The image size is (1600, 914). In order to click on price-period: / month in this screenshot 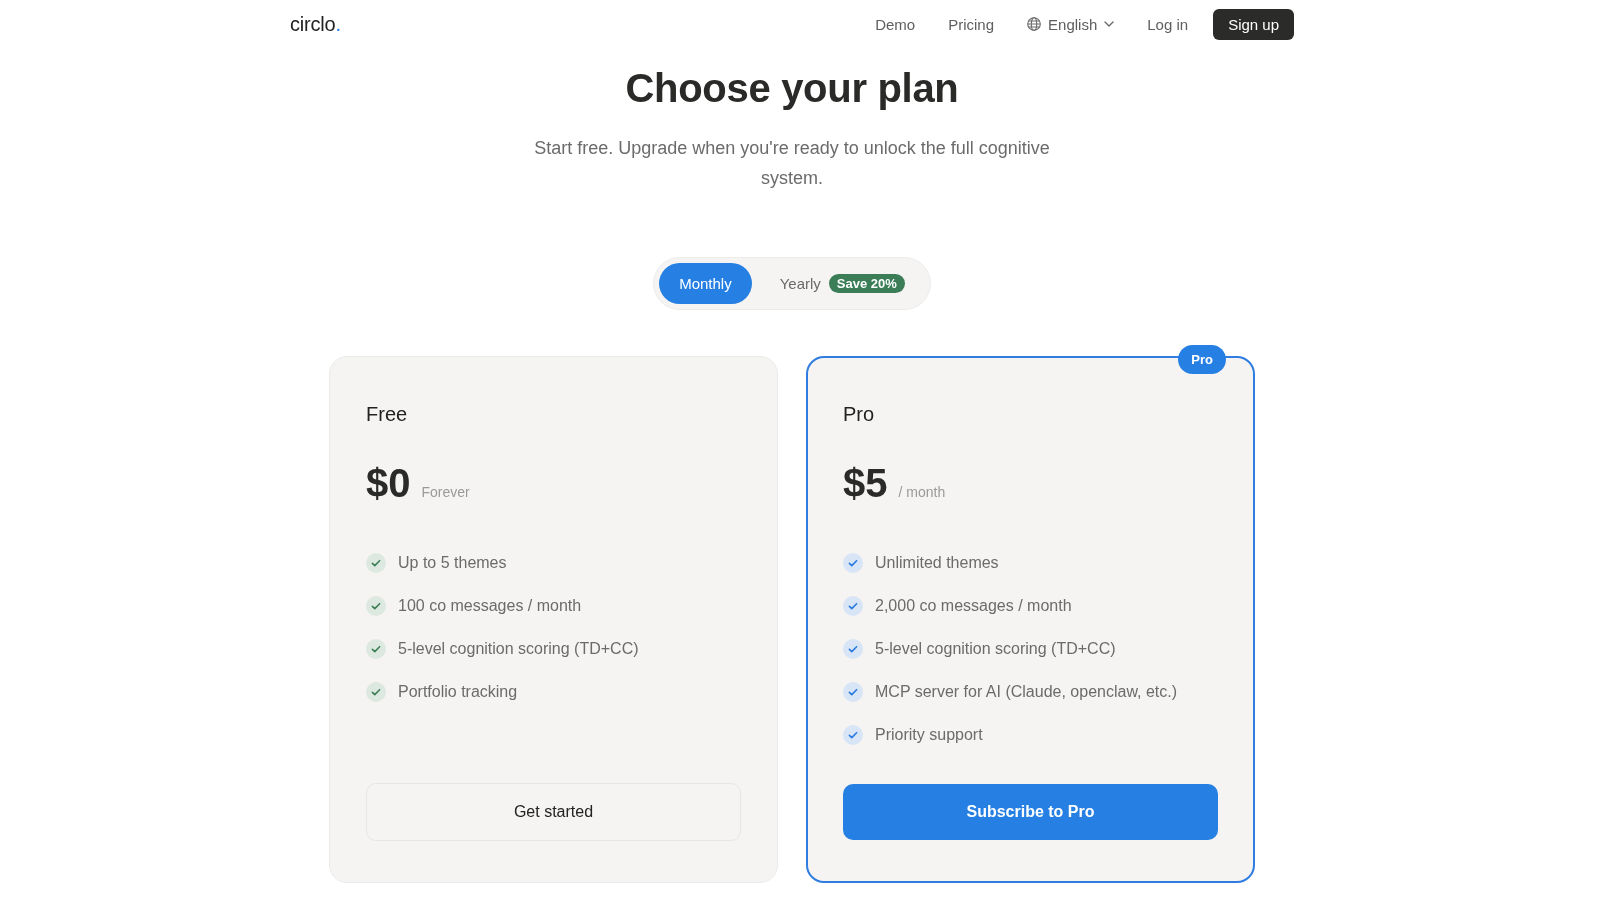, I will do `click(922, 492)`.